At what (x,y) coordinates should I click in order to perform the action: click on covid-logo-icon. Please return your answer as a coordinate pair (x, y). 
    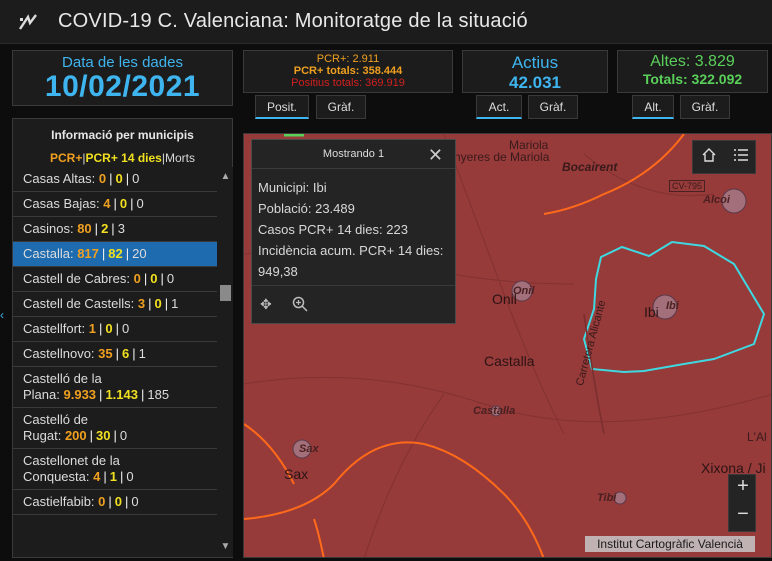
    Looking at the image, I should click on (29, 22).